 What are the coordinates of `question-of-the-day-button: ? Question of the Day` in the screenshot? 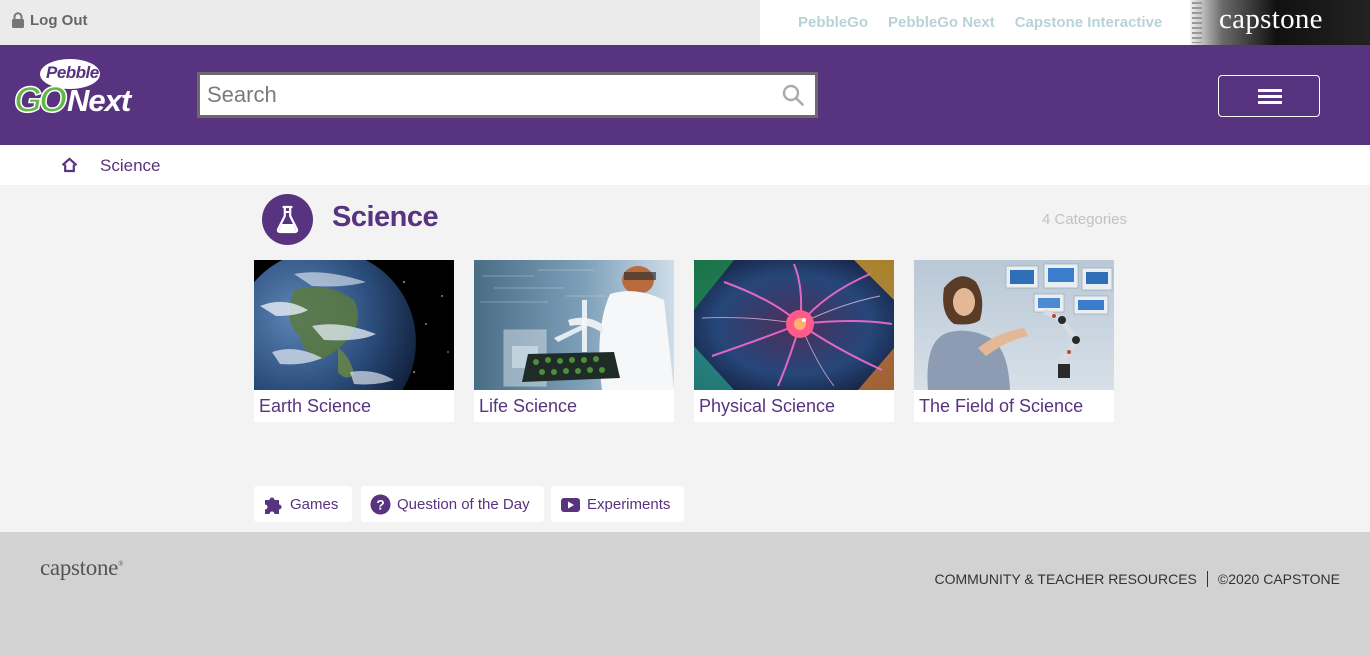 It's located at (452, 504).